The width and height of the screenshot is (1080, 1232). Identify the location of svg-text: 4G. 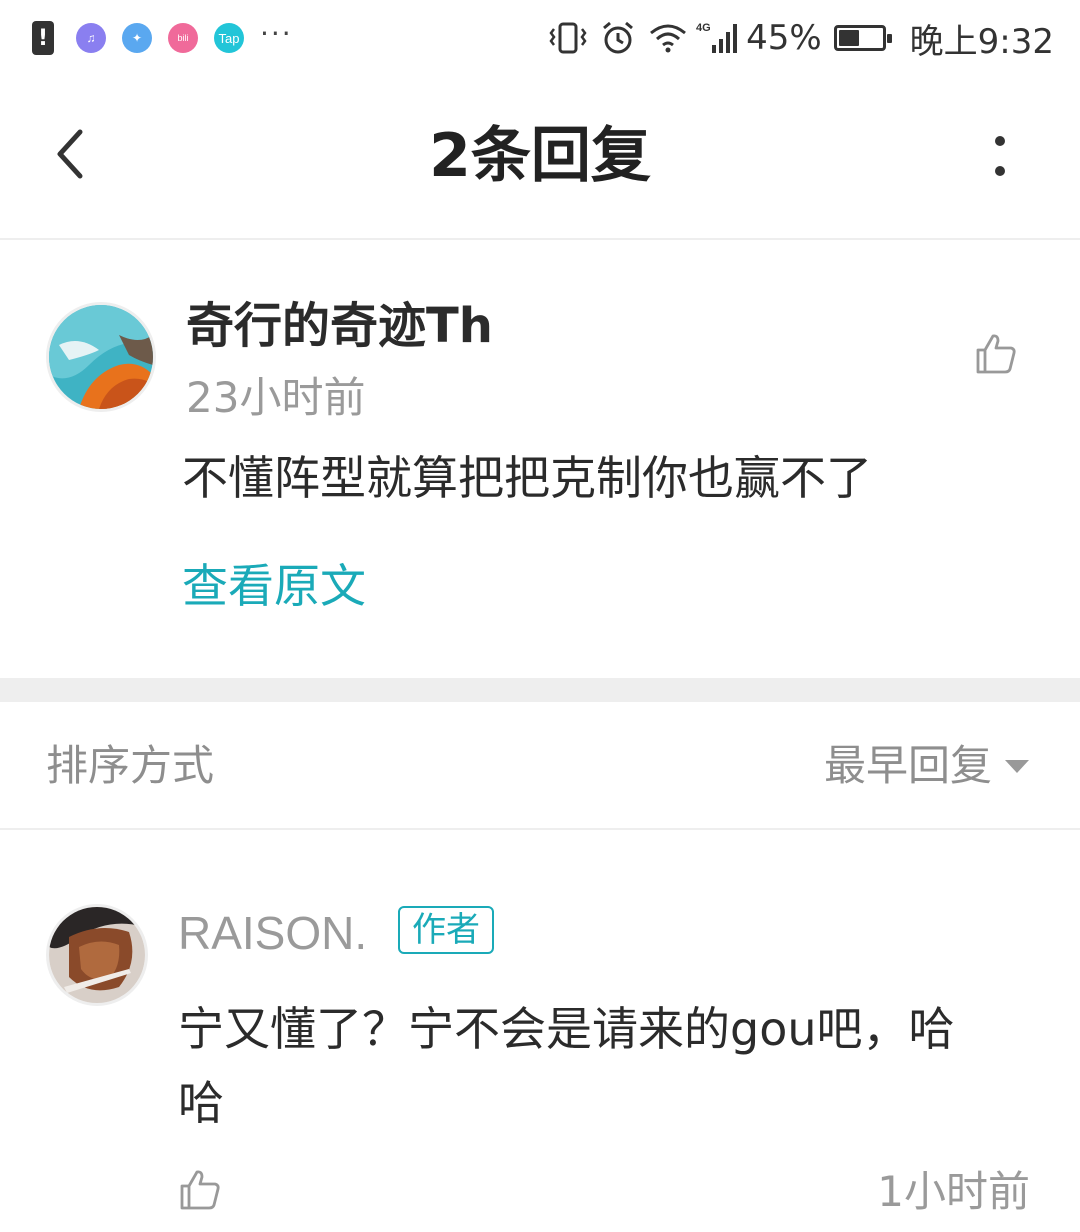
(703, 28).